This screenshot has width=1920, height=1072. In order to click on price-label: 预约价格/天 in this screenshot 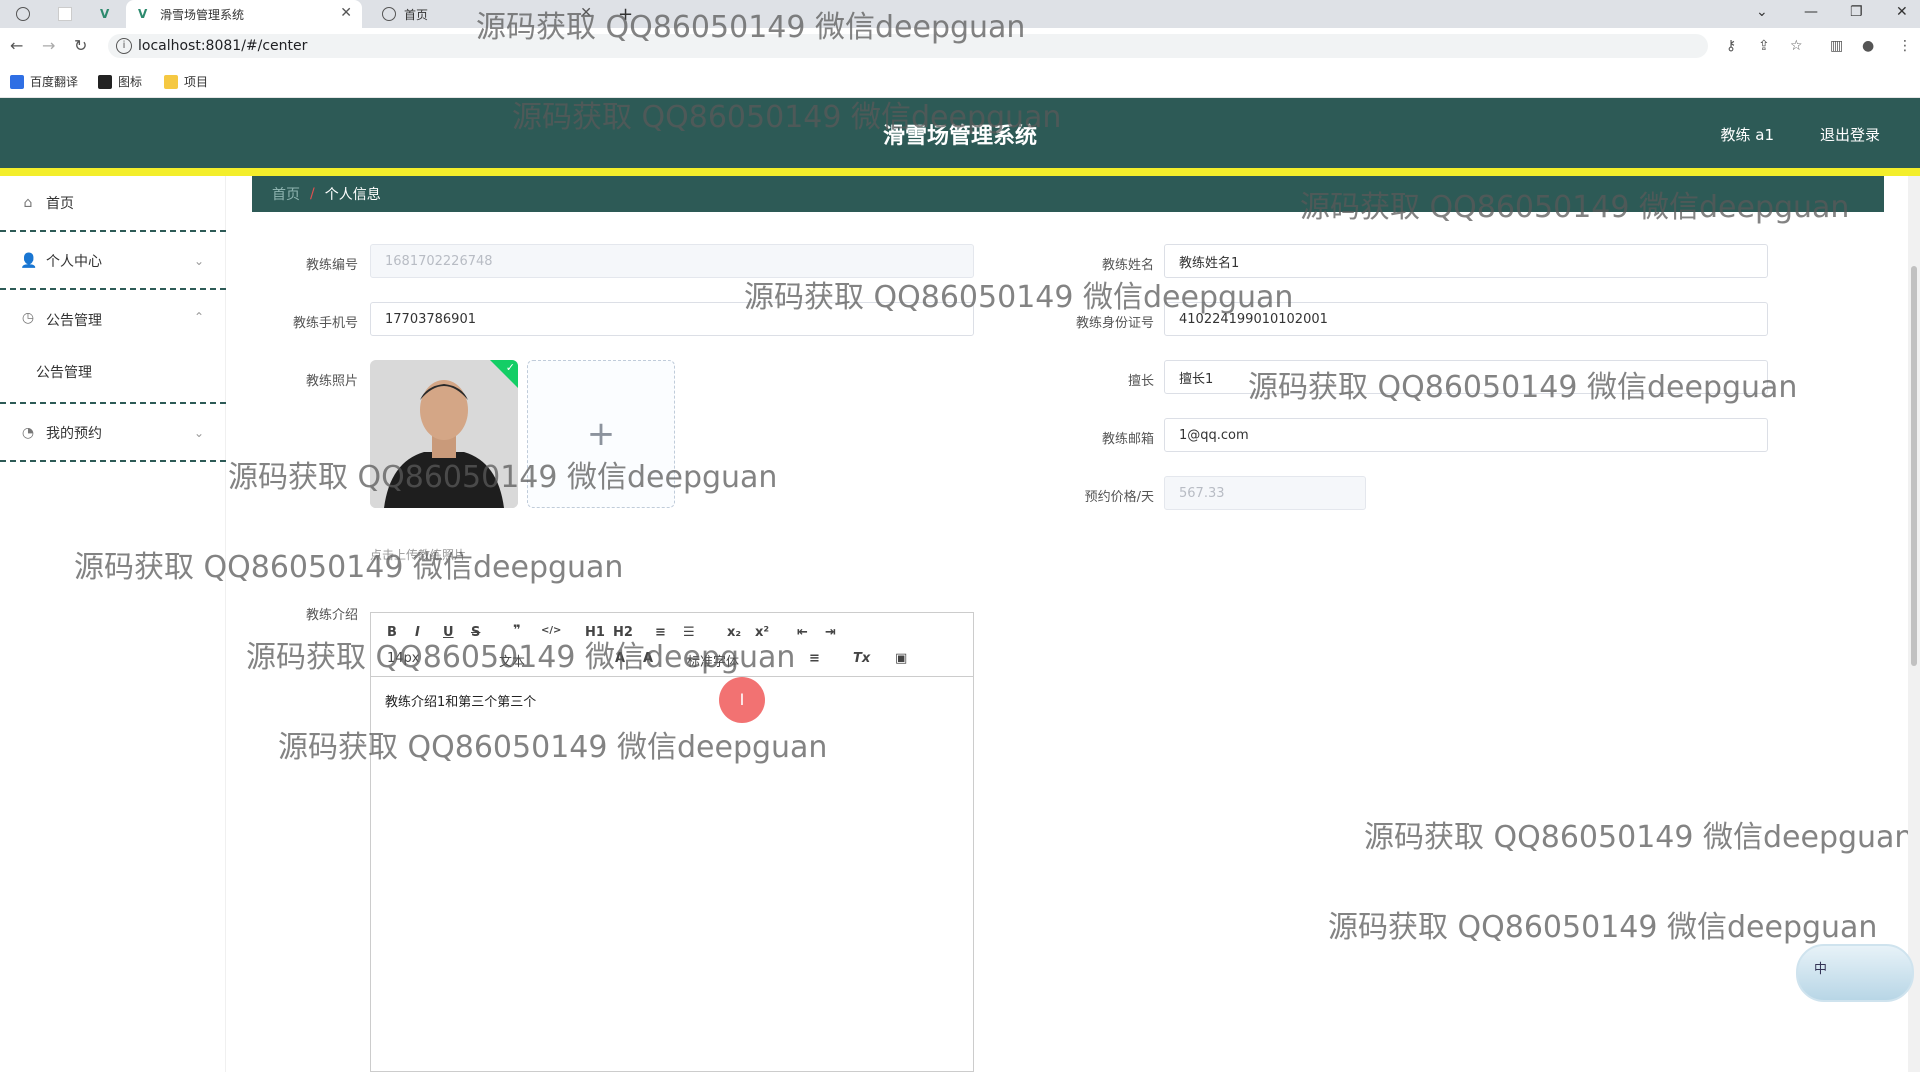, I will do `click(1119, 497)`.